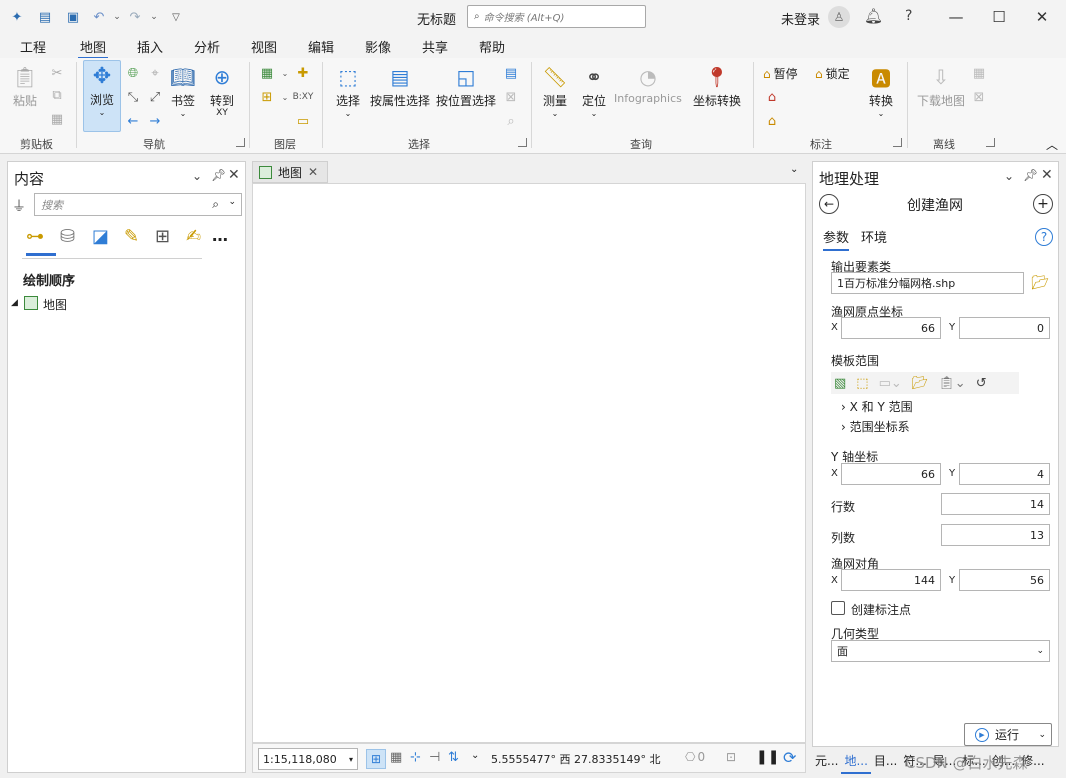  Describe the element at coordinates (176, 17) in the screenshot. I see `customize-toolbar-icon: ▽` at that location.